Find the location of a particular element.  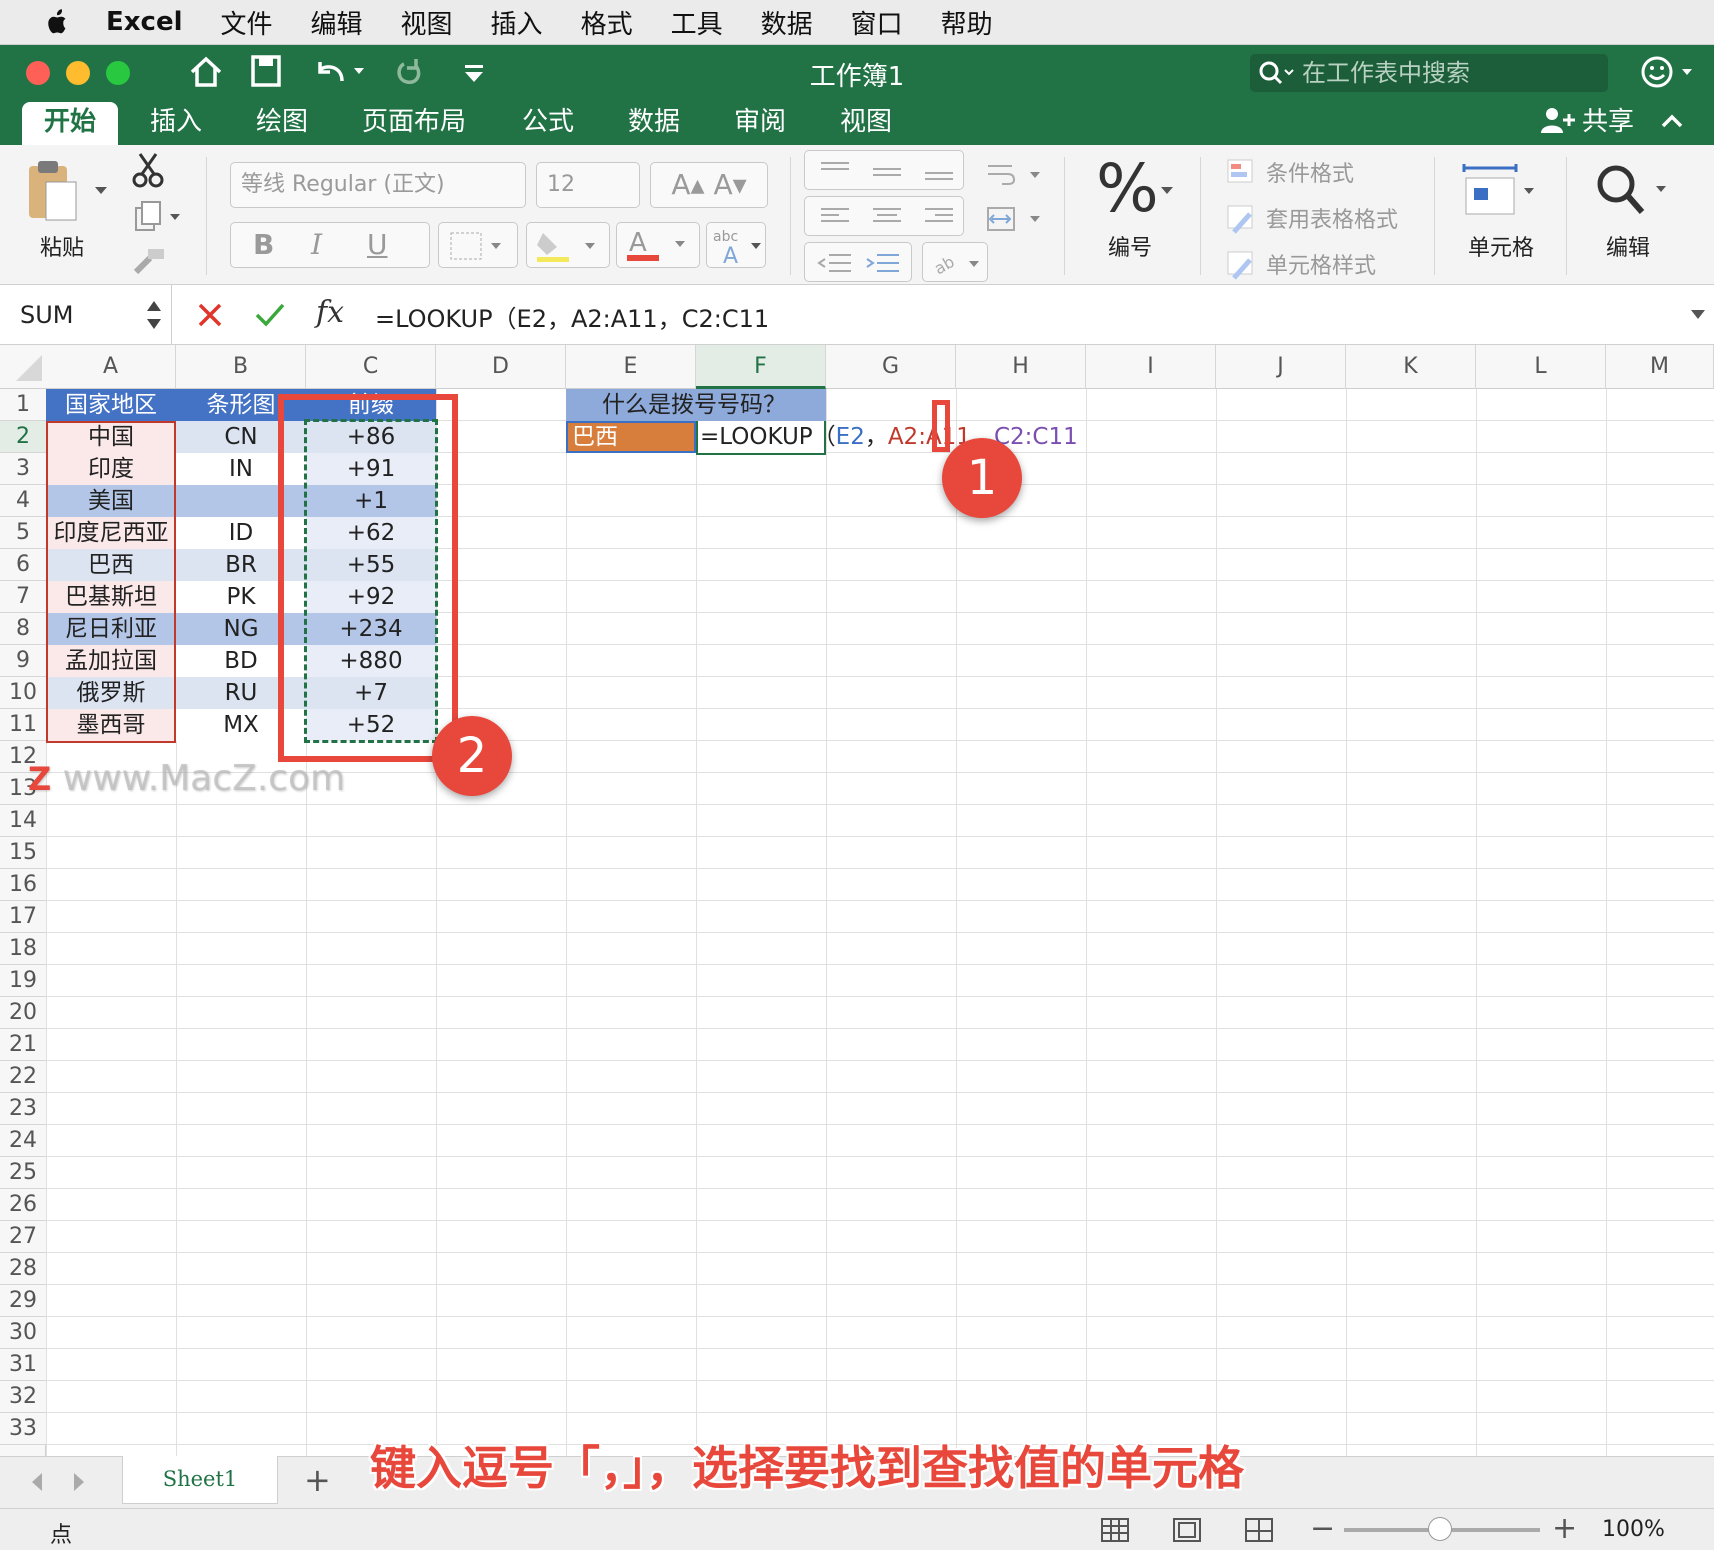

select-all-corner-icon is located at coordinates (29, 368).